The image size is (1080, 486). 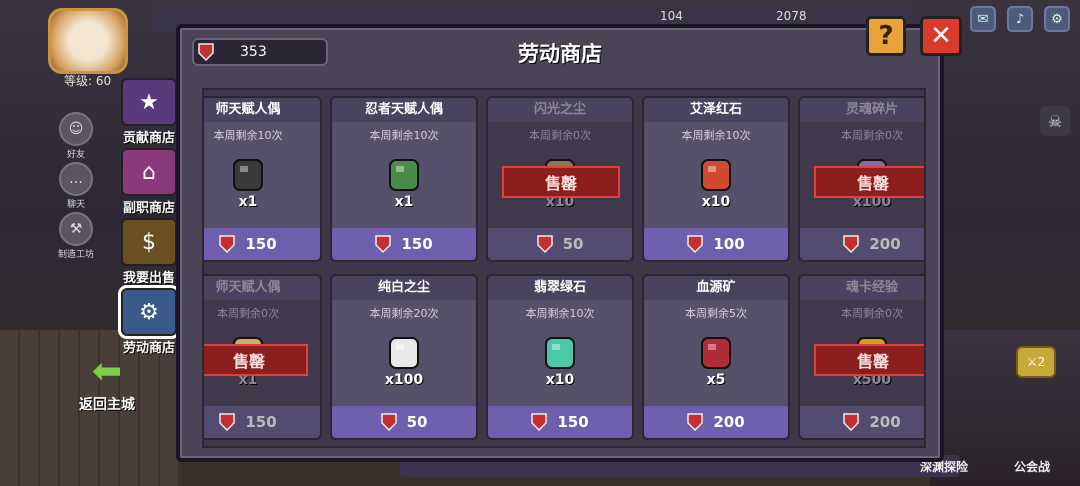 What do you see at coordinates (75, 205) in the screenshot?
I see `chat-label: 聊天` at bounding box center [75, 205].